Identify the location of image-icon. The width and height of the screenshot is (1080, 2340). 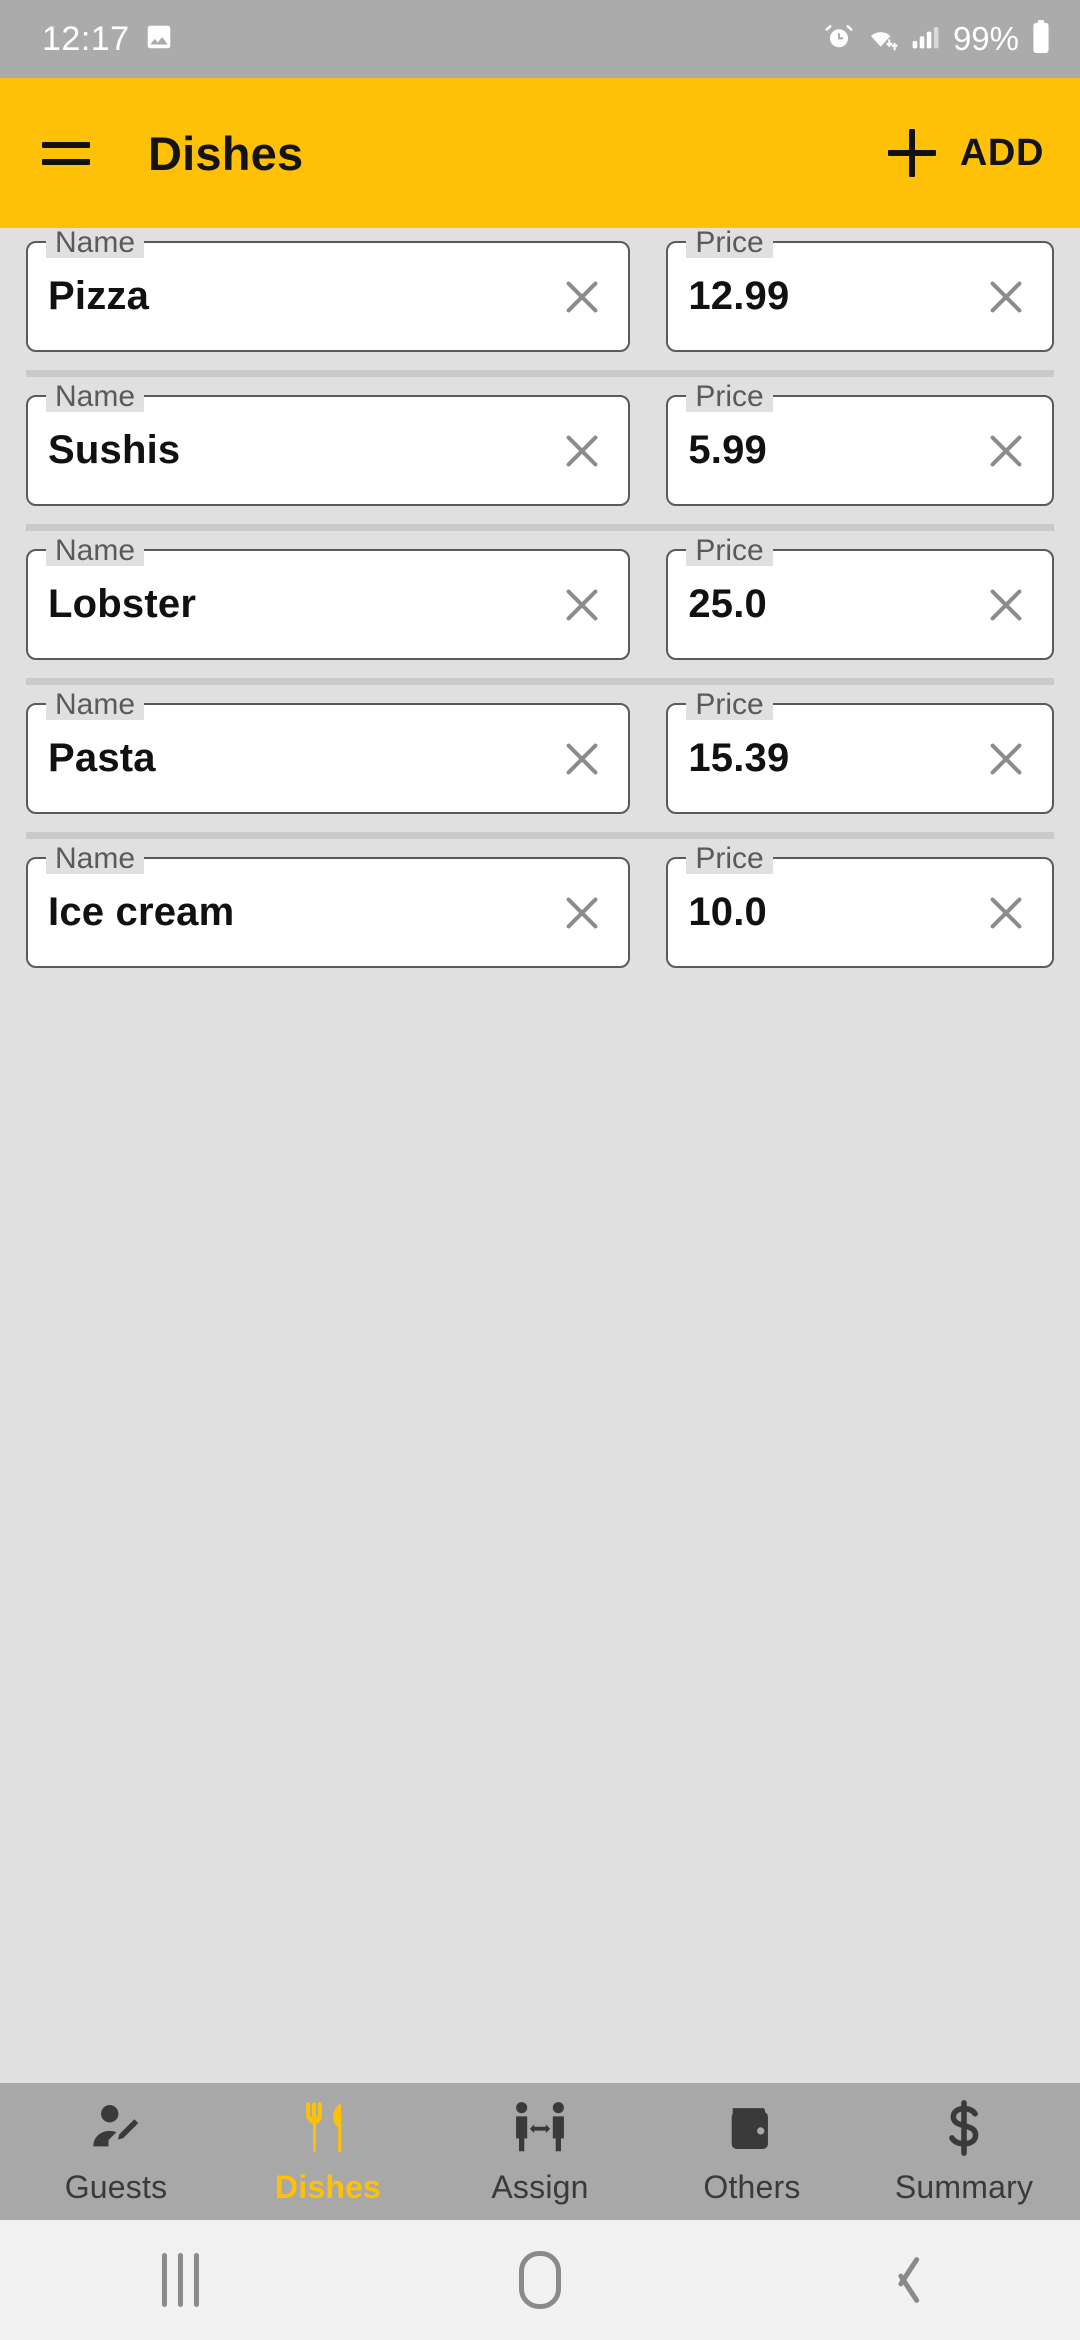
(159, 39).